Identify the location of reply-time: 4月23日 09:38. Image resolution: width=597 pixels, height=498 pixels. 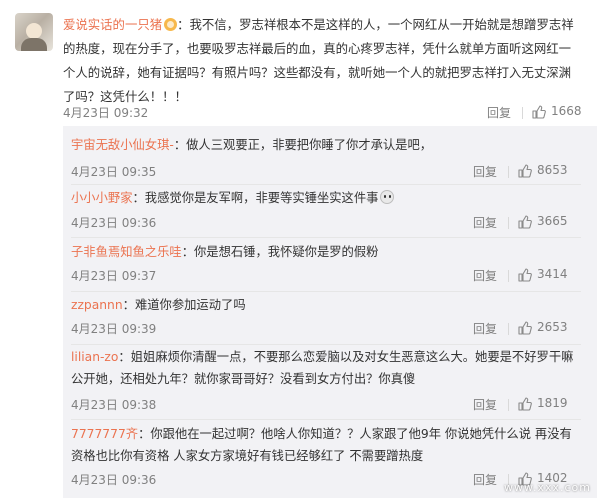
(114, 405).